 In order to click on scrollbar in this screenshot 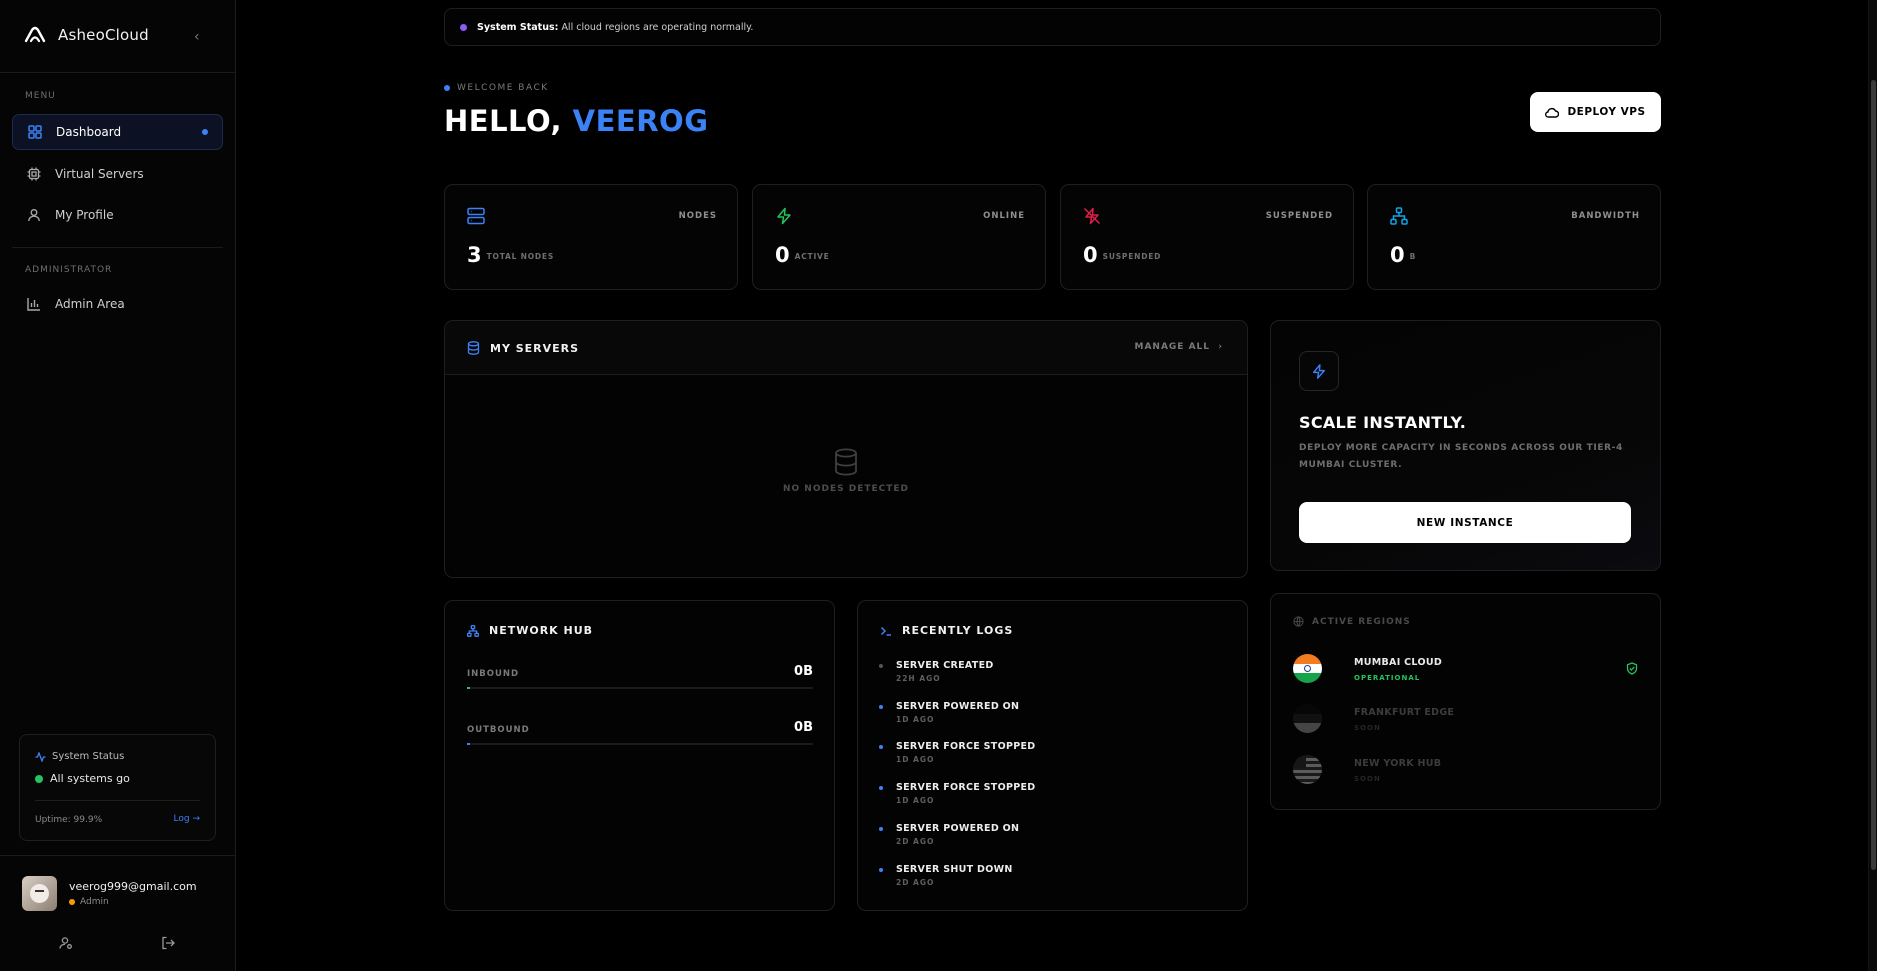, I will do `click(1872, 485)`.